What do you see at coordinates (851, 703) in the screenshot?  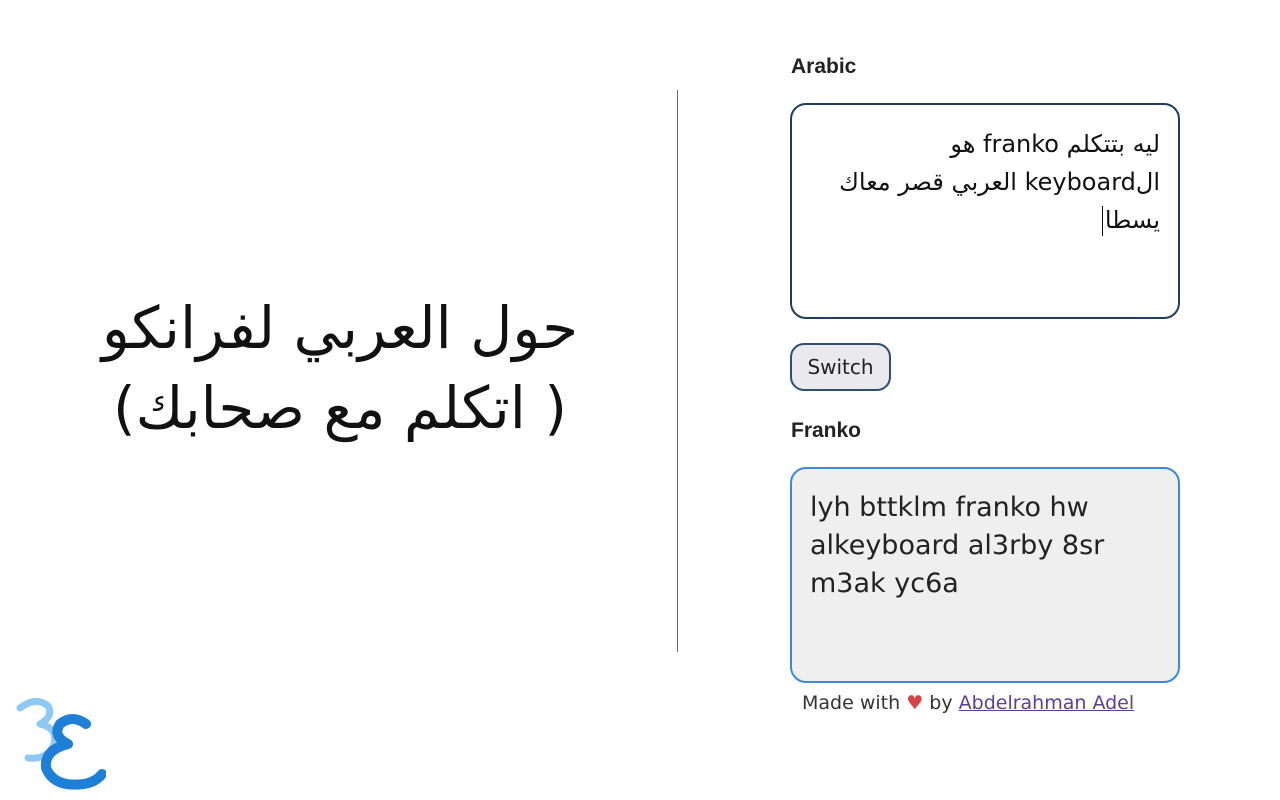 I see `footer-made-with: Made with` at bounding box center [851, 703].